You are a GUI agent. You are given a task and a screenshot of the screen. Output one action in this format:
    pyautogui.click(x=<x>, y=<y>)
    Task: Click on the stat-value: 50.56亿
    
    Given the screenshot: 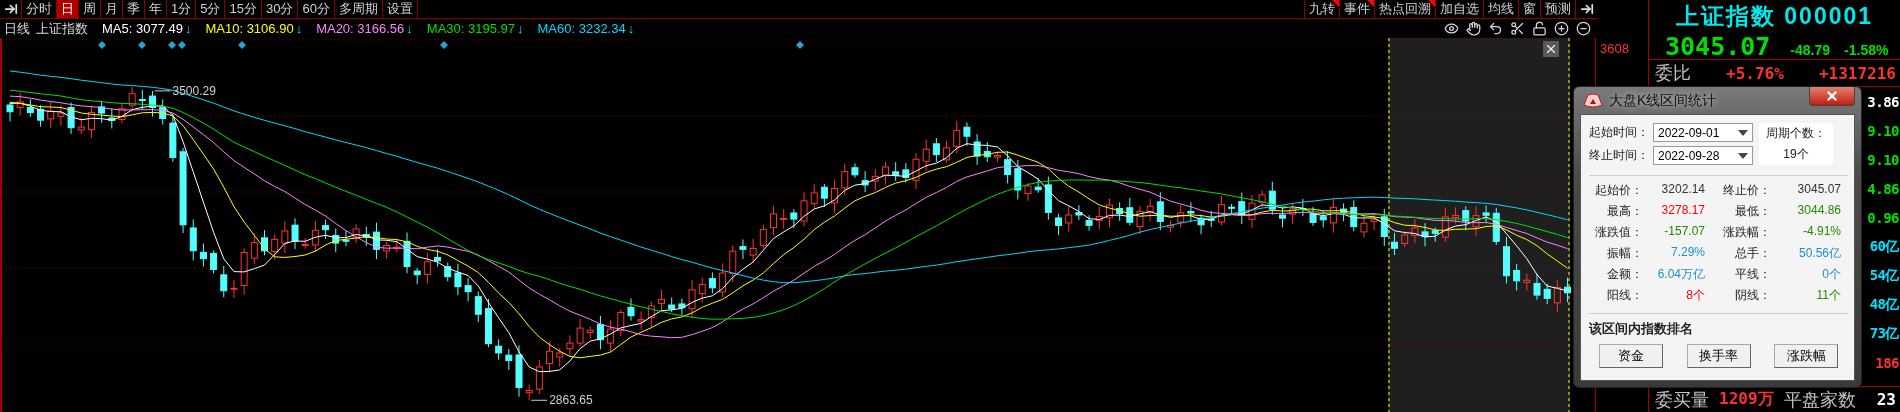 What is the action you would take?
    pyautogui.click(x=1819, y=253)
    